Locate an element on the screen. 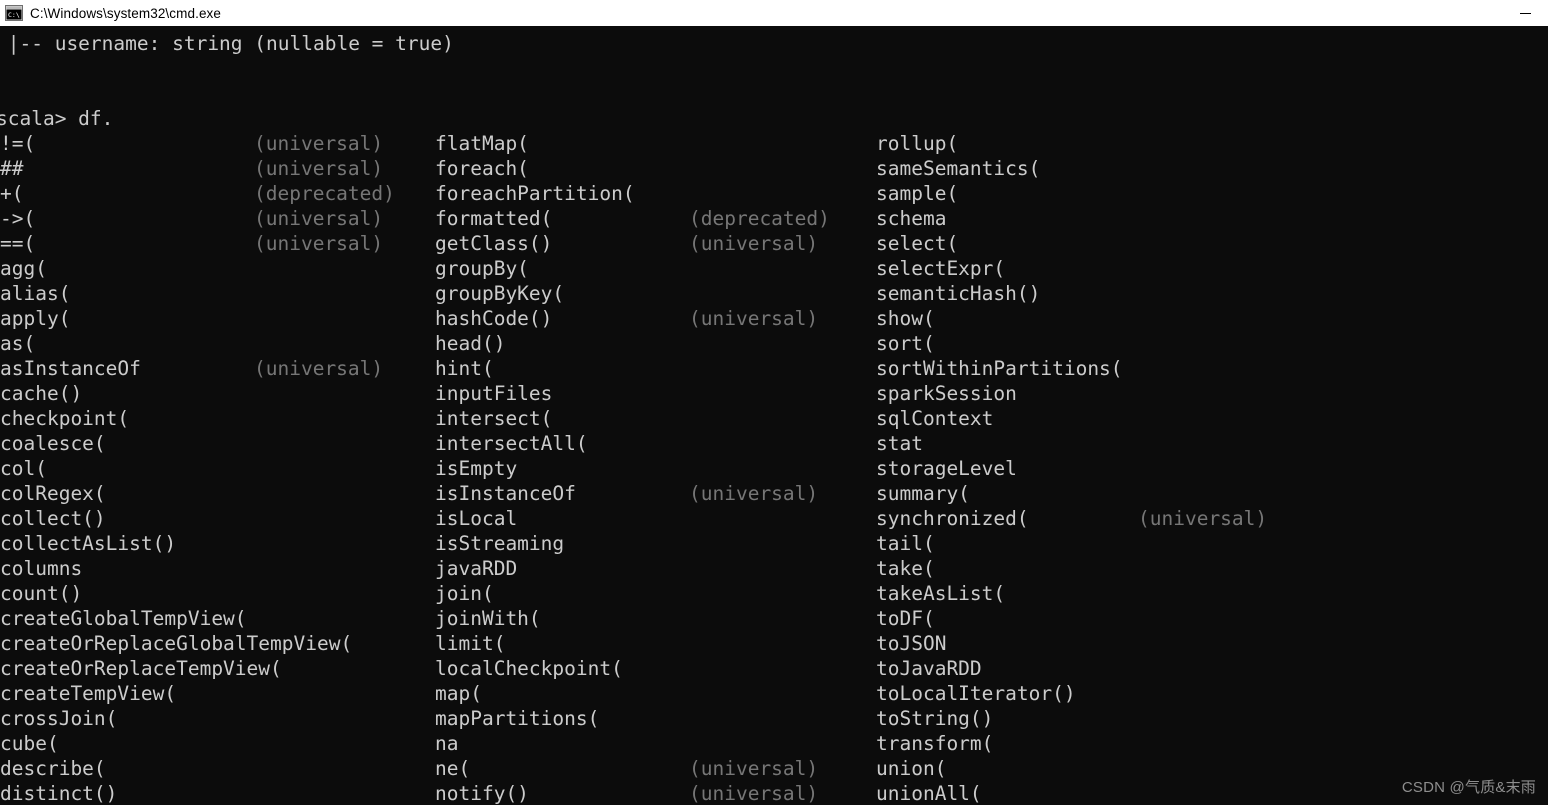 This screenshot has width=1548, height=805. member-name-col2: isLocal is located at coordinates (476, 518).